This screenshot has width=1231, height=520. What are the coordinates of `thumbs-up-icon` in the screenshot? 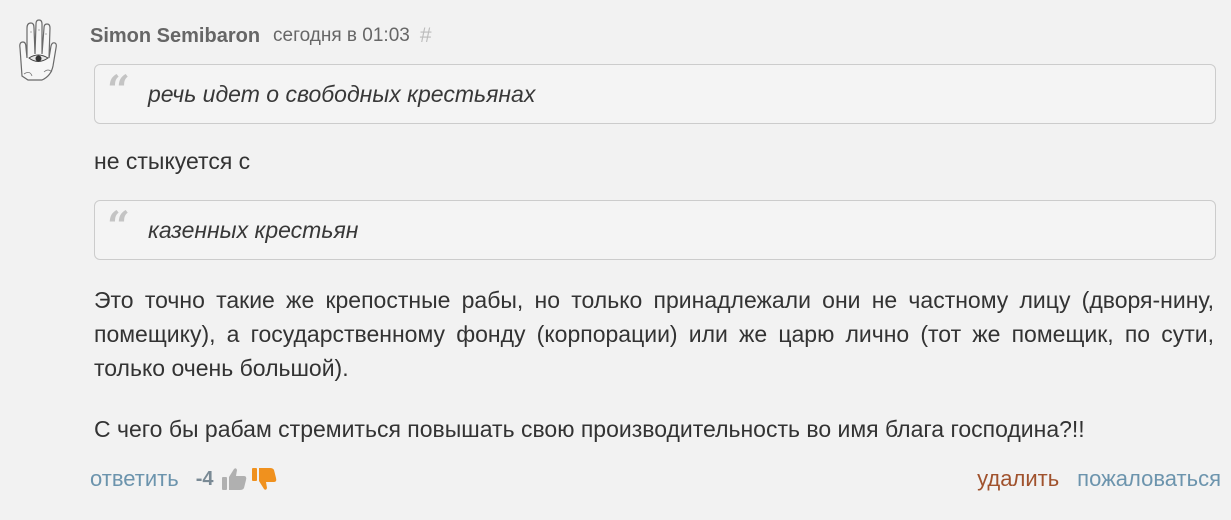 It's located at (234, 479).